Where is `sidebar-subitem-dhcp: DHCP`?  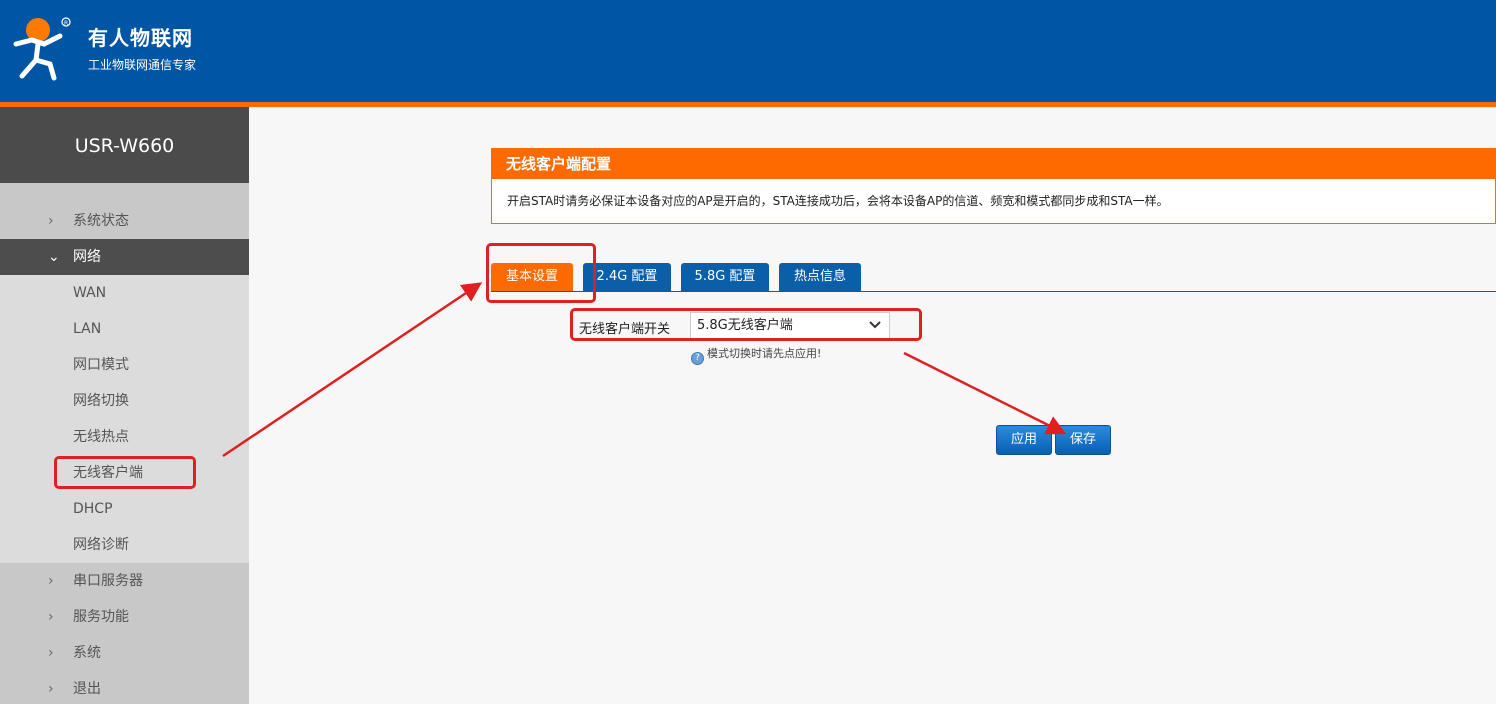 sidebar-subitem-dhcp: DHCP is located at coordinates (124, 509).